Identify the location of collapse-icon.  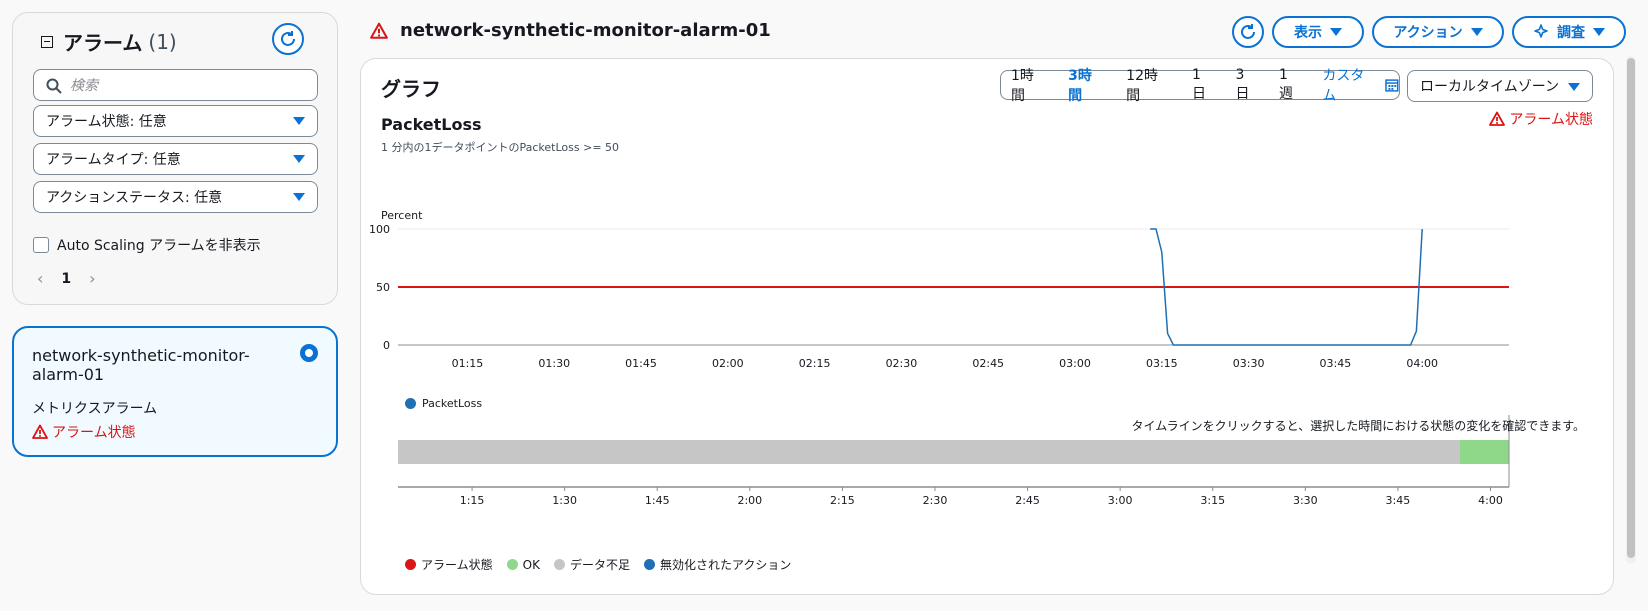
(47, 41).